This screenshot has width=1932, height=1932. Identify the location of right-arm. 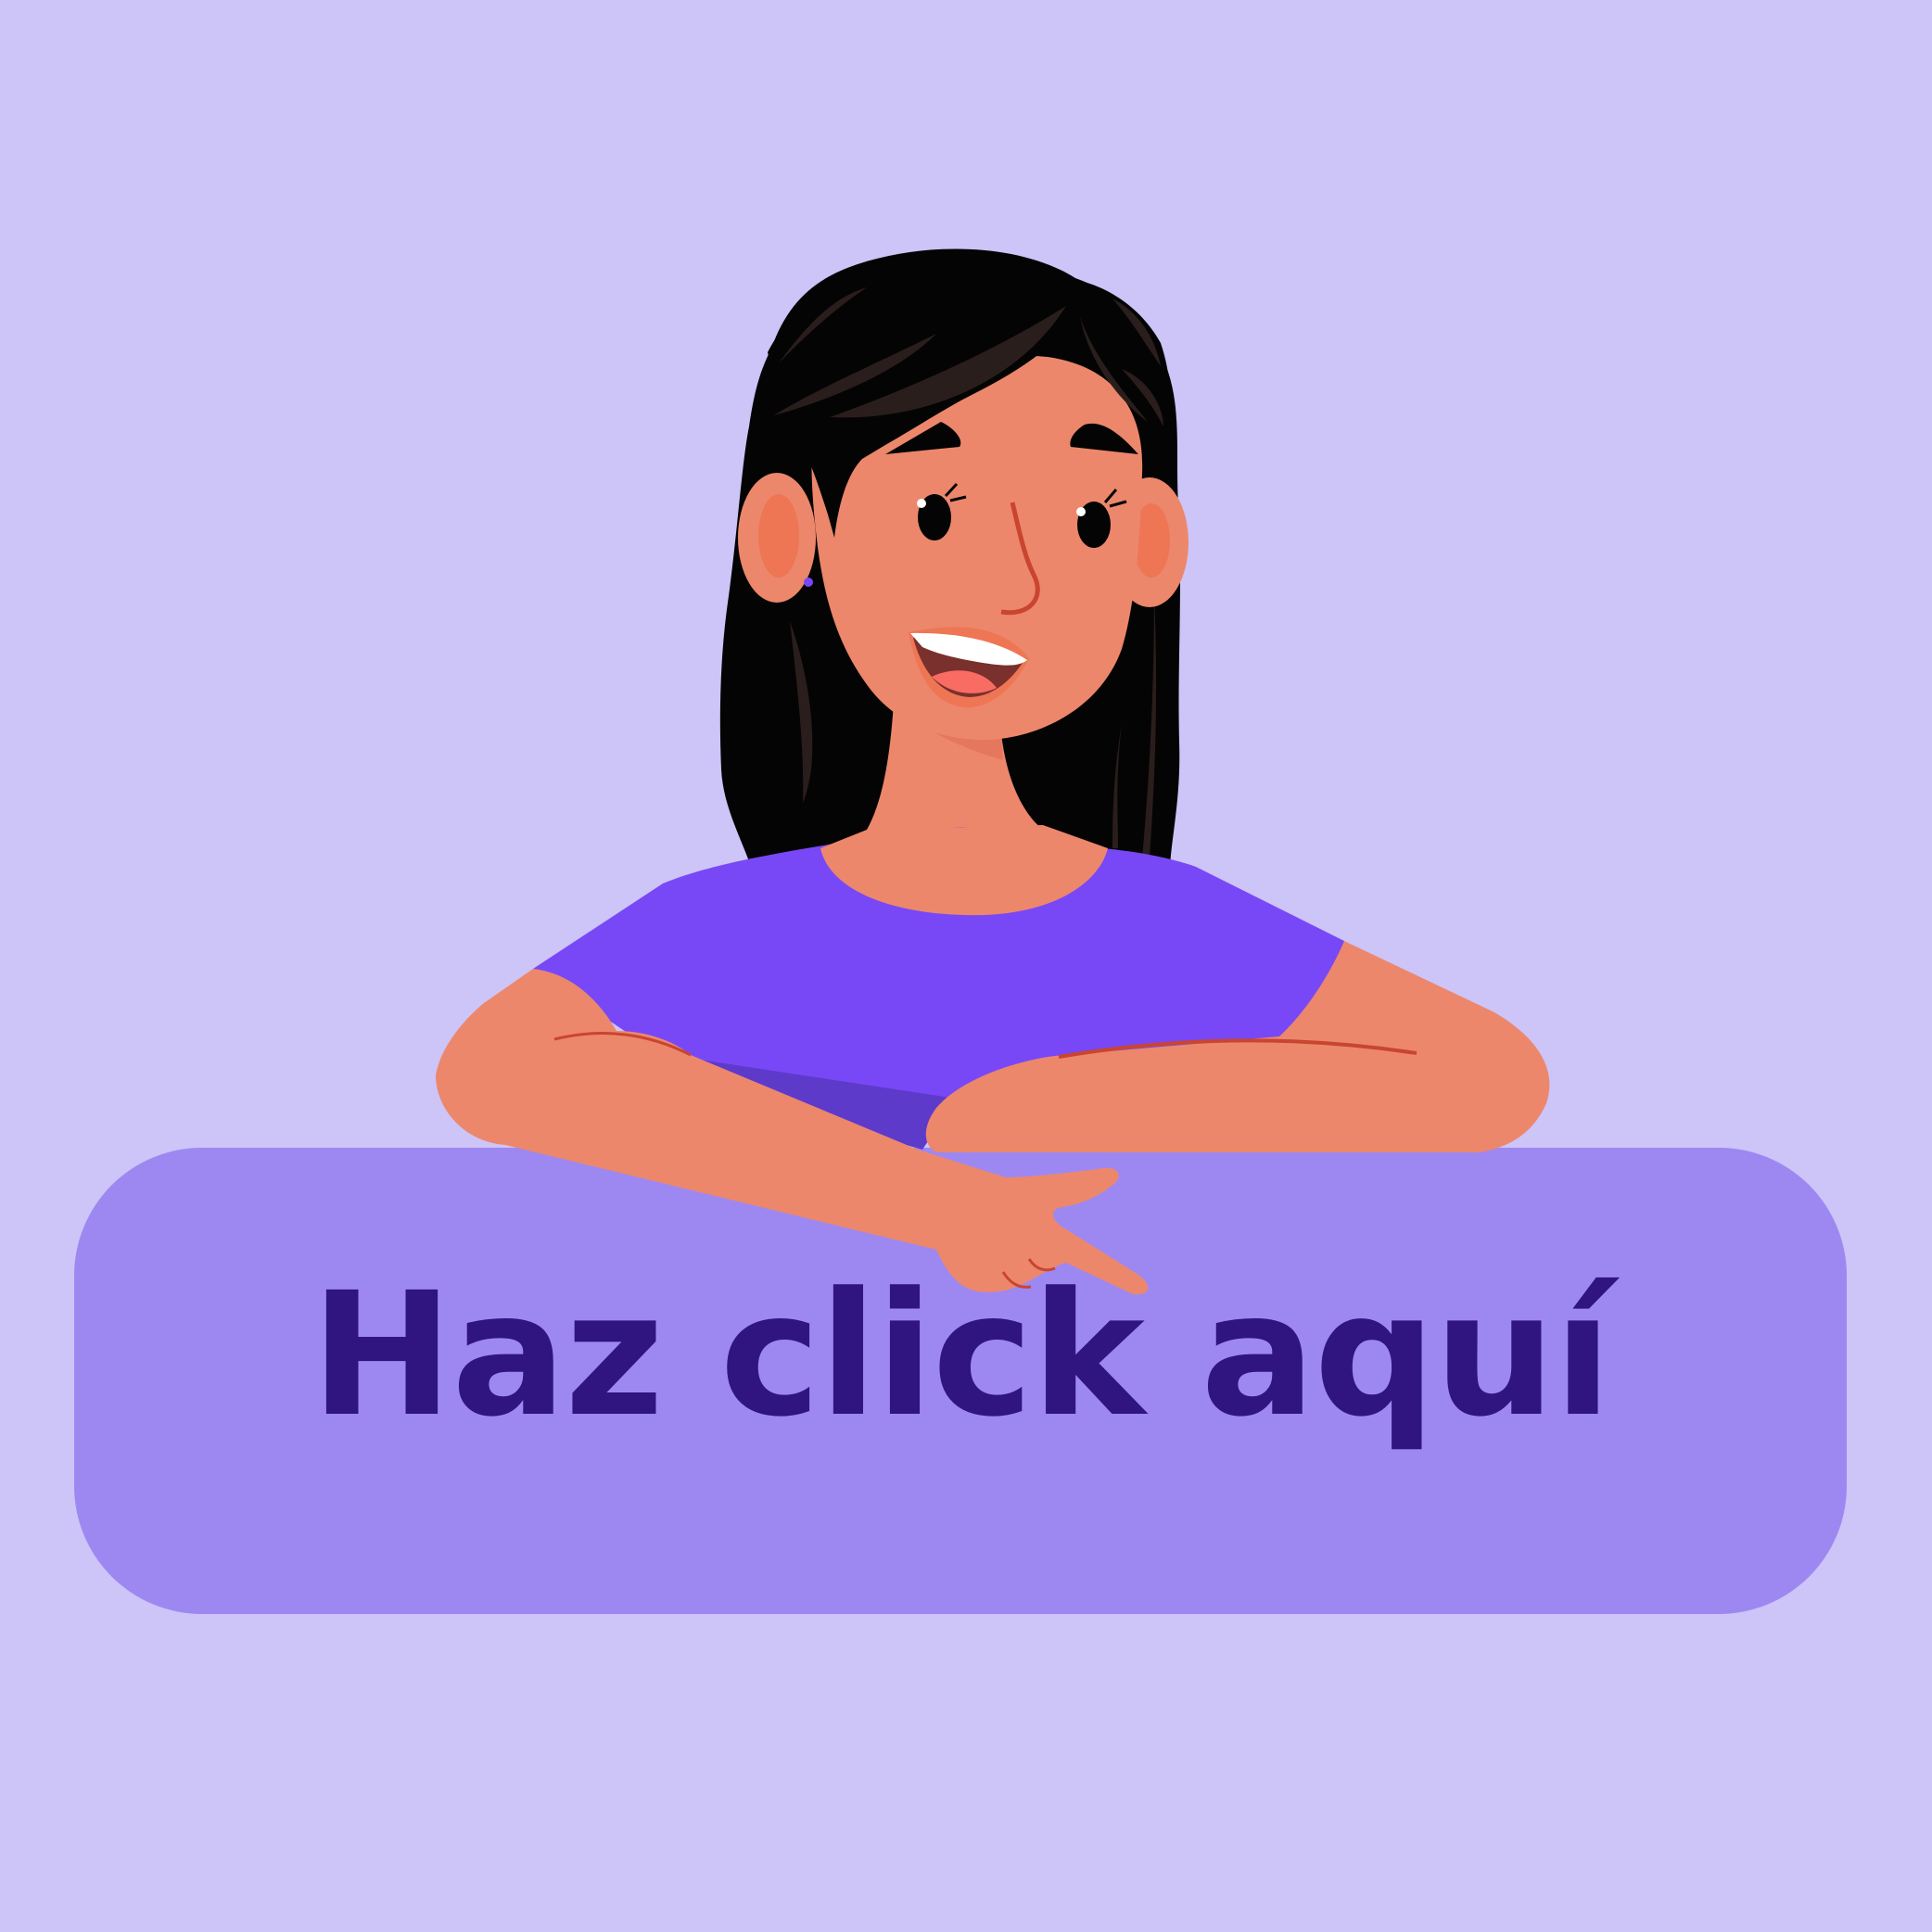
(1237, 1046).